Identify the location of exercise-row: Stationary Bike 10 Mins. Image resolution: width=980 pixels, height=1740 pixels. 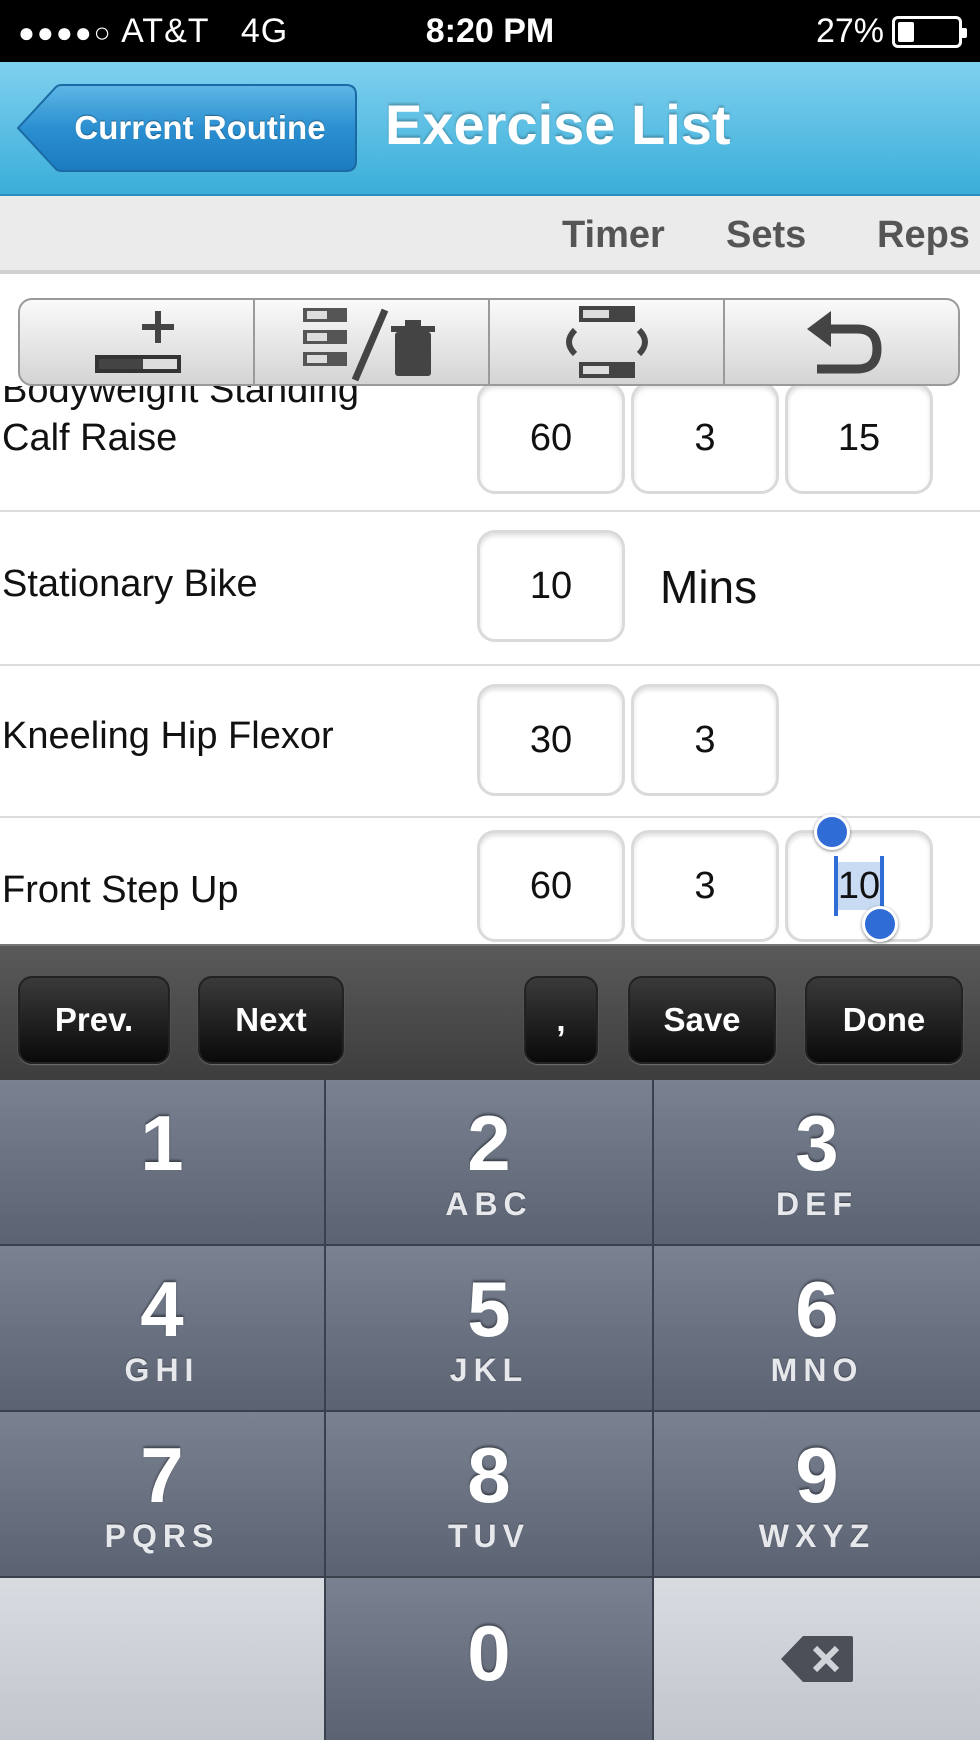
(490, 589).